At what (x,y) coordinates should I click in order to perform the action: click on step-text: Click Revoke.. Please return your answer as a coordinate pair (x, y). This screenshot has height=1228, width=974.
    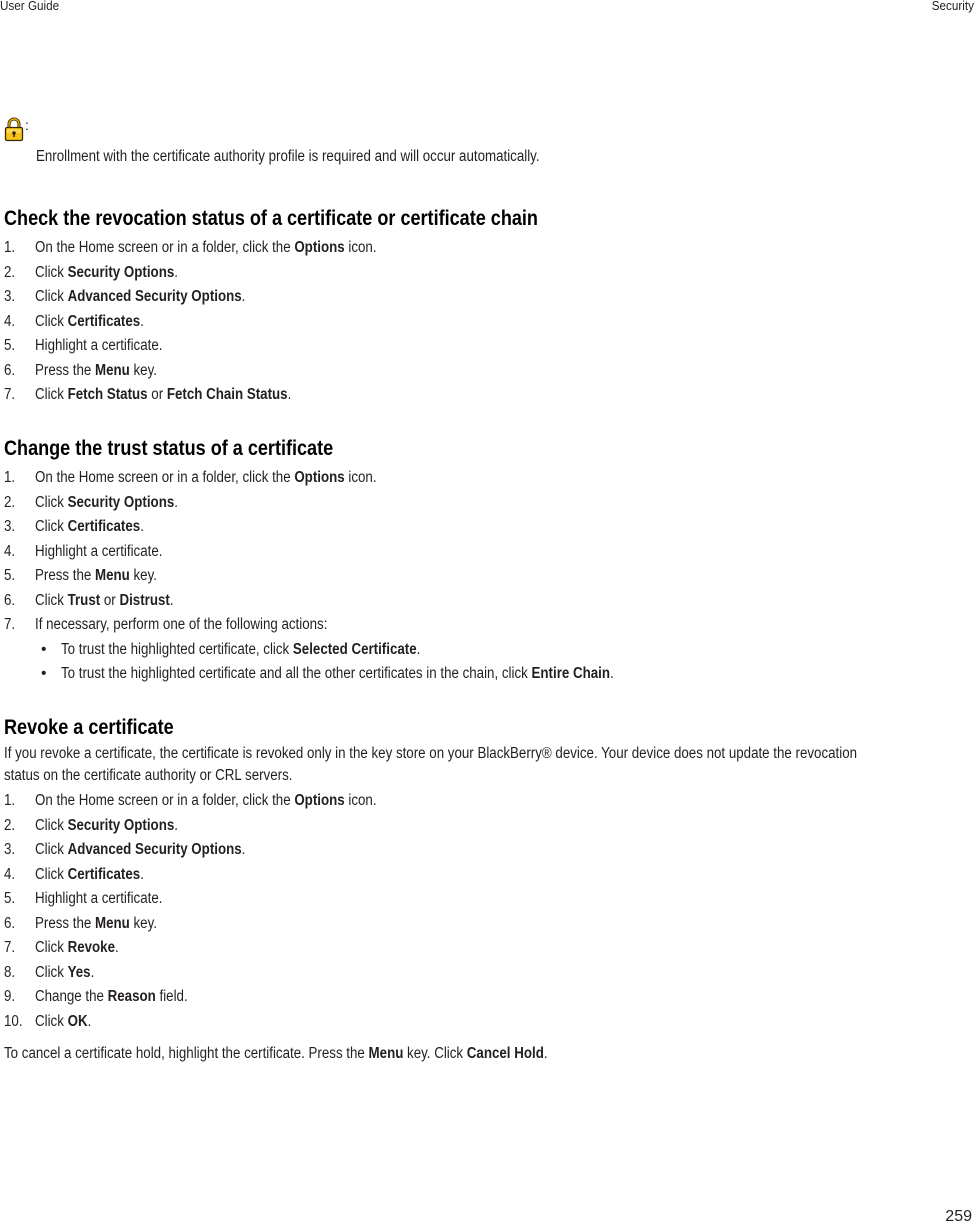
    Looking at the image, I should click on (77, 948).